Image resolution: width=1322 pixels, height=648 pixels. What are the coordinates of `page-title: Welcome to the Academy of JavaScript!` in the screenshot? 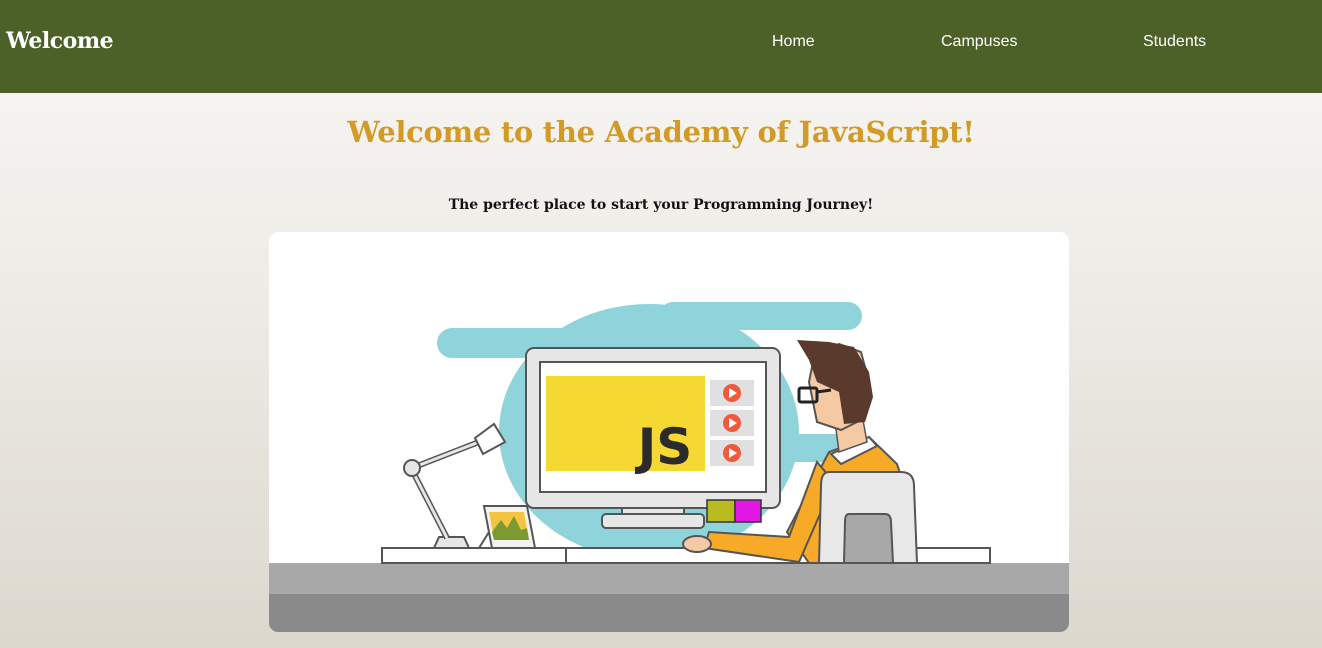 It's located at (661, 132).